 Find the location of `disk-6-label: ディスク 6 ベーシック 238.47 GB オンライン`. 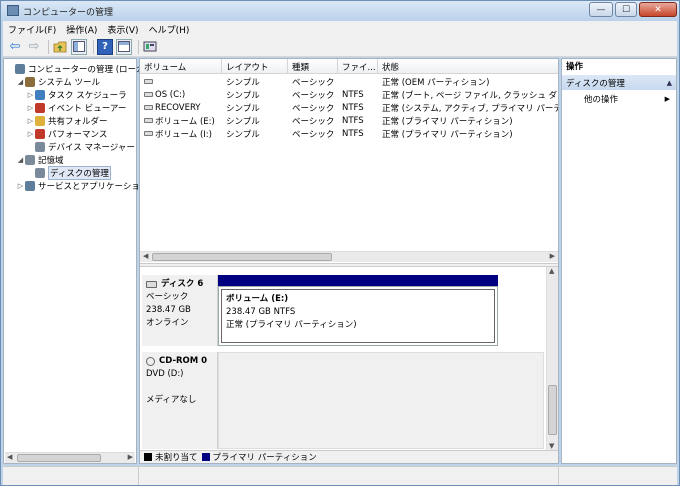

disk-6-label: ディスク 6 ベーシック 238.47 GB オンライン is located at coordinates (180, 310).